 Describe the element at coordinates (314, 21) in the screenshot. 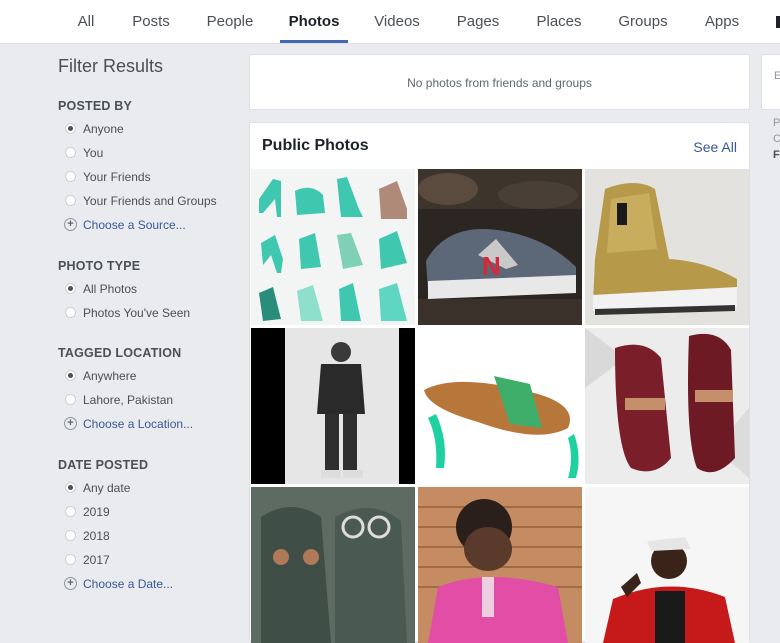

I see `tab-photos: Photos` at that location.